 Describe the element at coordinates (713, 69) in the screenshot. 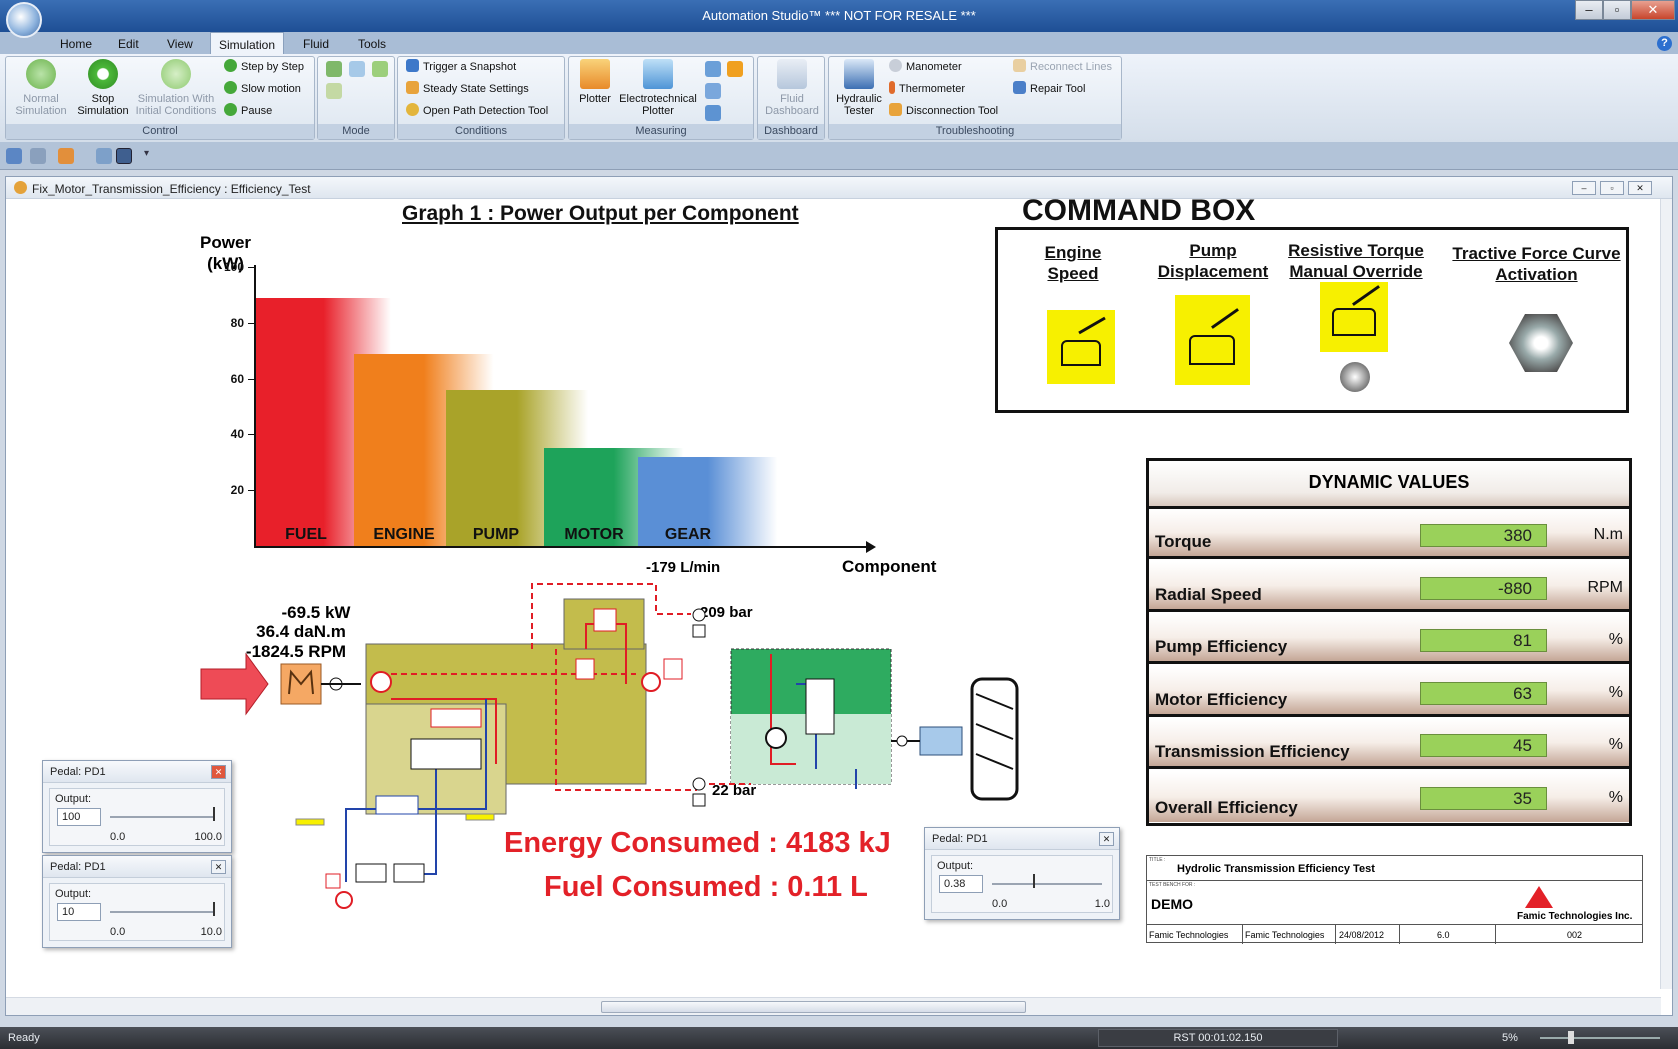

I see `list-icon` at that location.